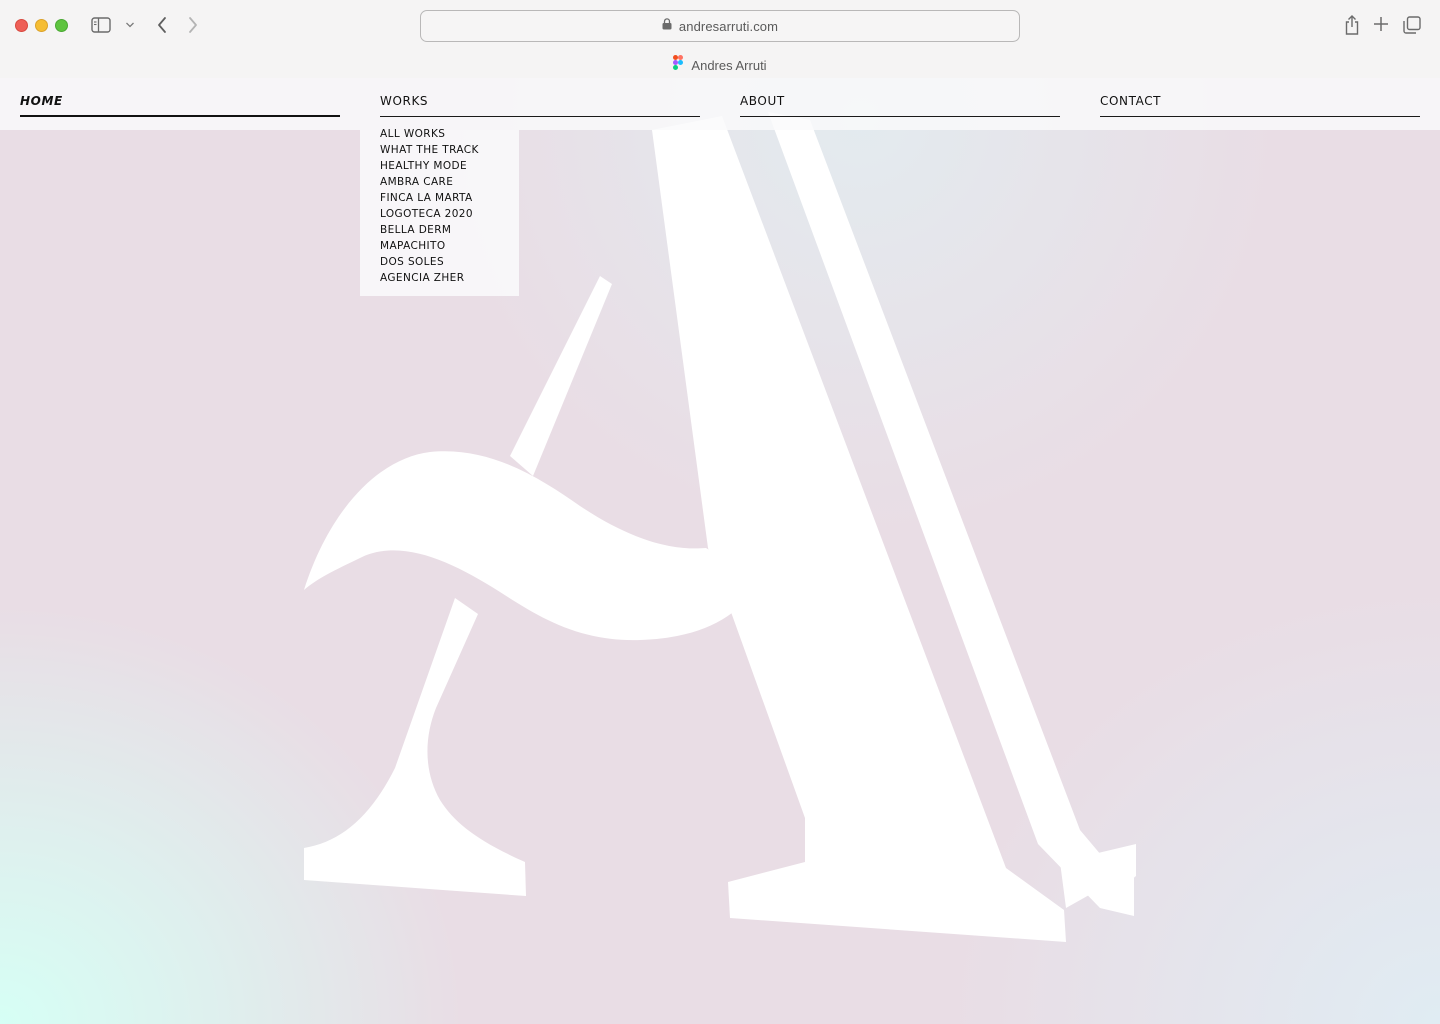 This screenshot has width=1440, height=1024. Describe the element at coordinates (1131, 101) in the screenshot. I see `nav-contact-label: CONTACT` at that location.